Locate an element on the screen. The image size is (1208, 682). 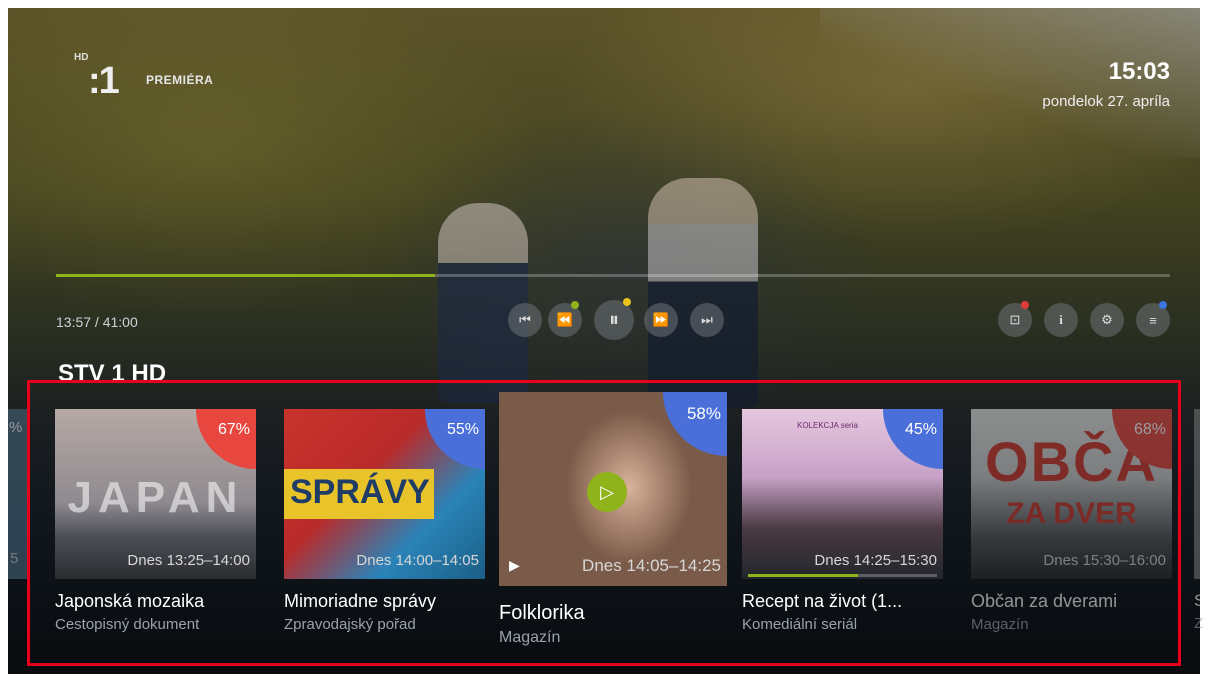
menu-indicator-dot is located at coordinates (1163, 305).